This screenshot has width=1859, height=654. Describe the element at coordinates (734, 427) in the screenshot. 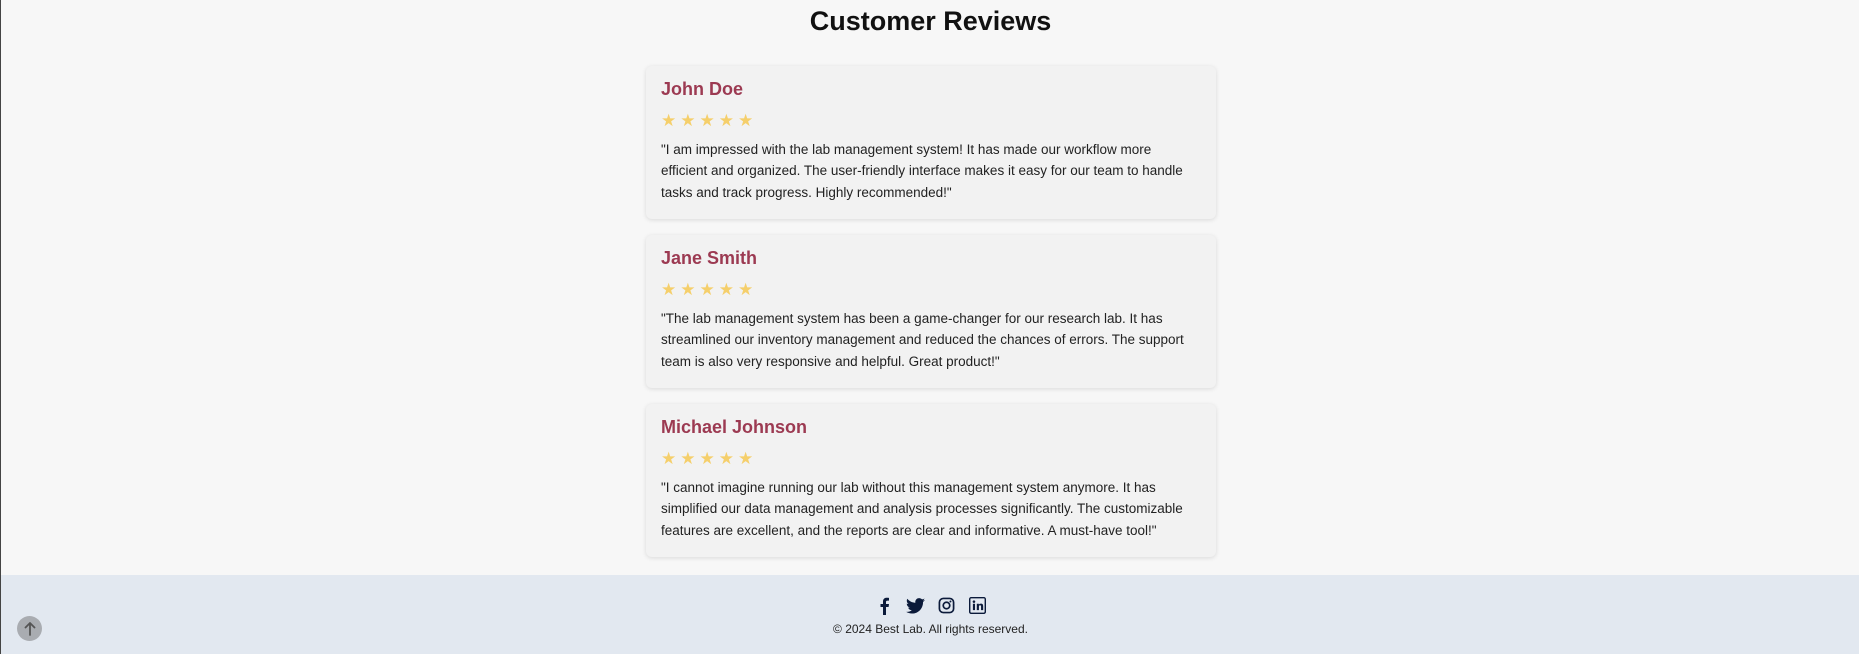

I see `reviewer-name: Michael Johnson` at that location.